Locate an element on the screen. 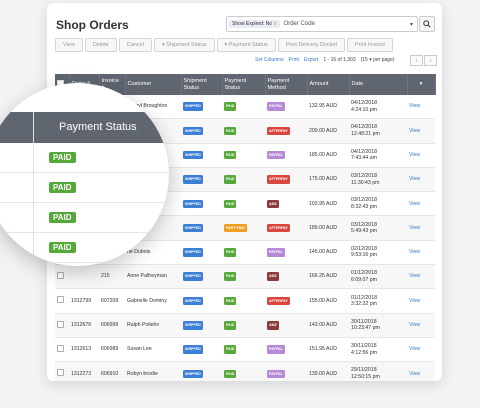 This screenshot has width=480, height=408. amount: 145.00 AUD is located at coordinates (328, 253).